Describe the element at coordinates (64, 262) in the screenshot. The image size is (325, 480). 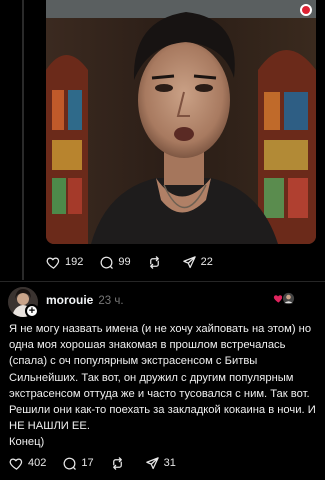
I see `like-button: 192` at that location.